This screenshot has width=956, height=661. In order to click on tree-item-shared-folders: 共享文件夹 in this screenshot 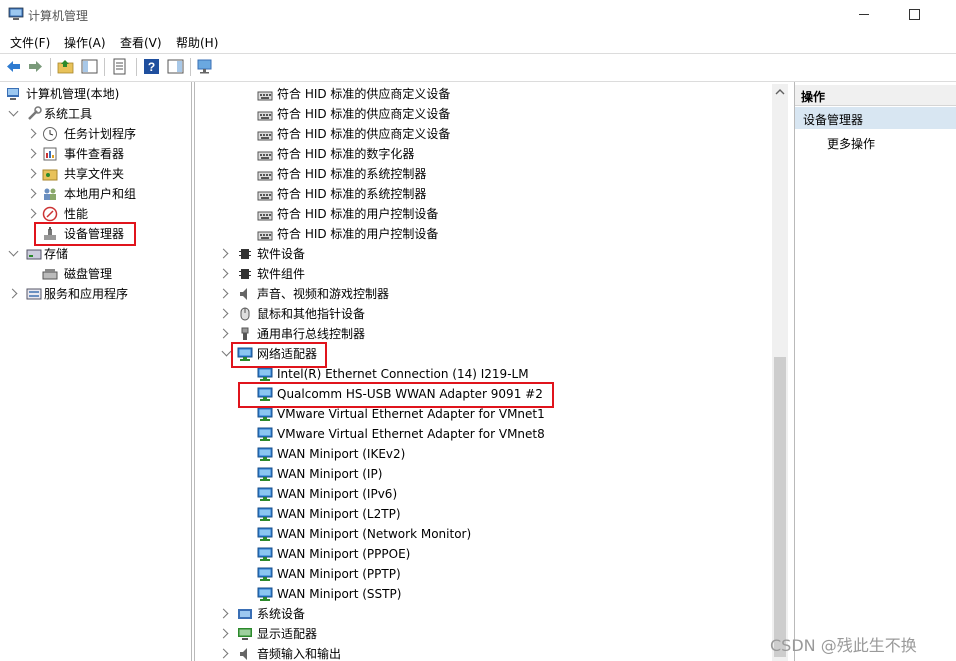, I will do `click(96, 174)`.